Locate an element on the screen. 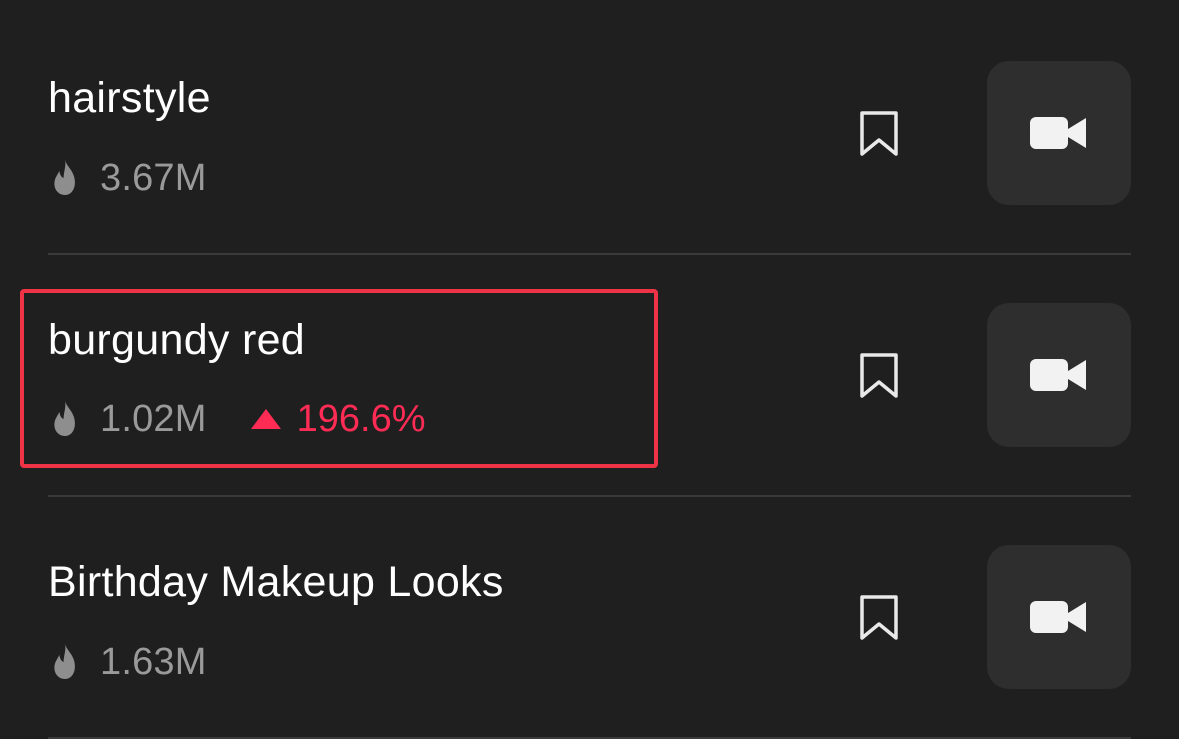  trend-title: hairstyle is located at coordinates (129, 98).